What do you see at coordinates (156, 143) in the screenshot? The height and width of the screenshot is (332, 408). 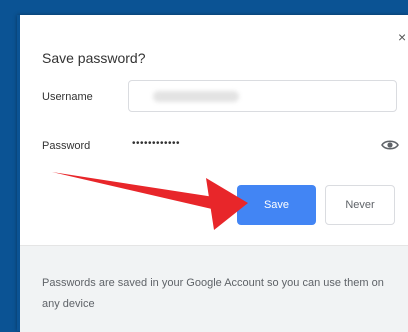 I see `password-value: ••••••••••••` at bounding box center [156, 143].